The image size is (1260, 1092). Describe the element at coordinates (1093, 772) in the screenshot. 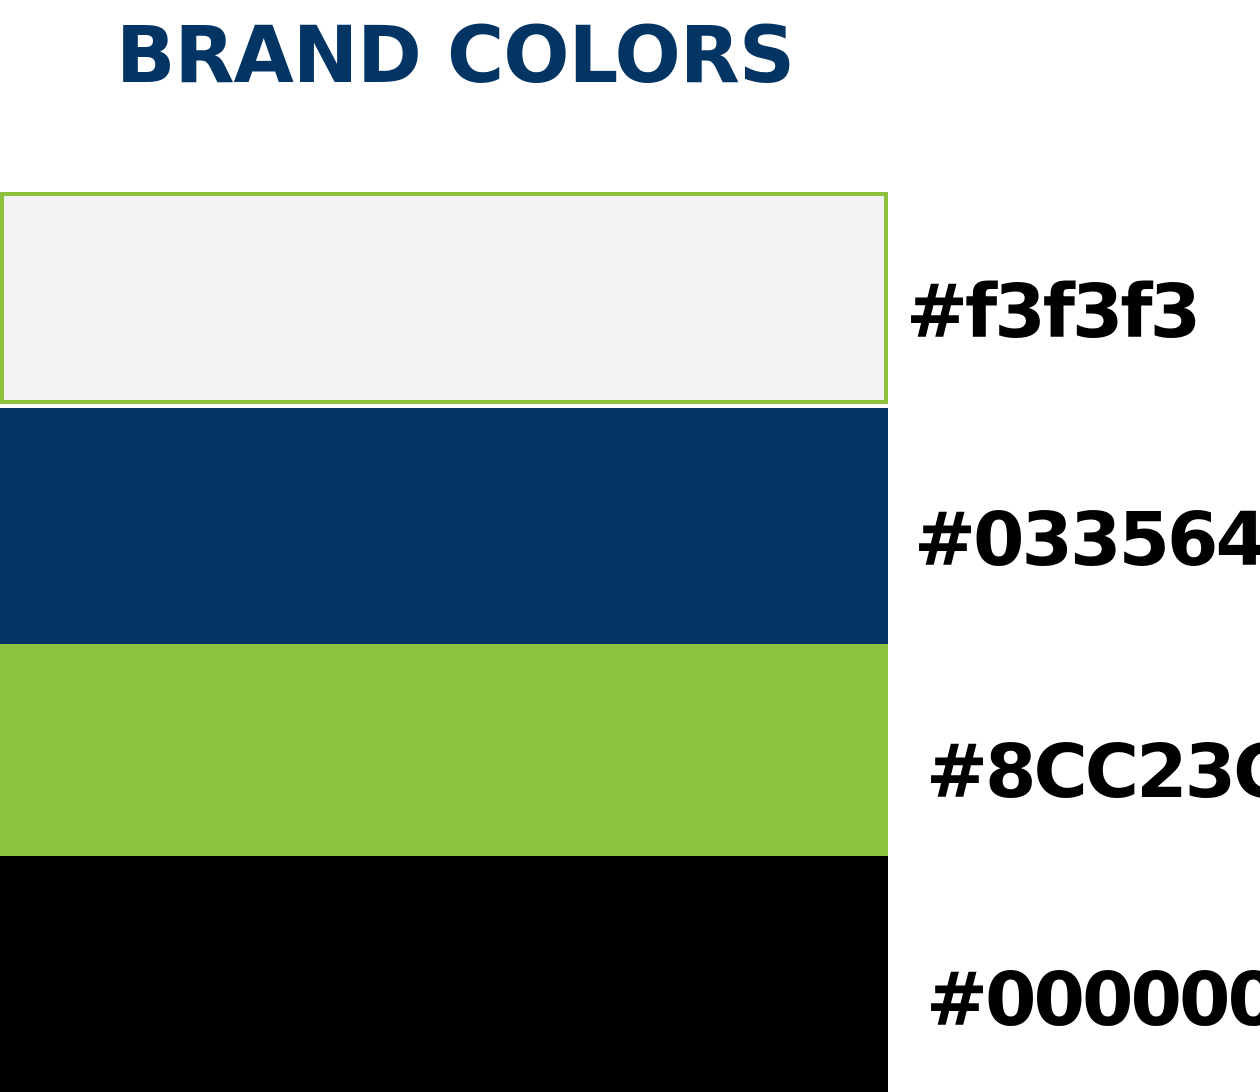

I see `hex-label-lime-green: #8CC23C` at that location.